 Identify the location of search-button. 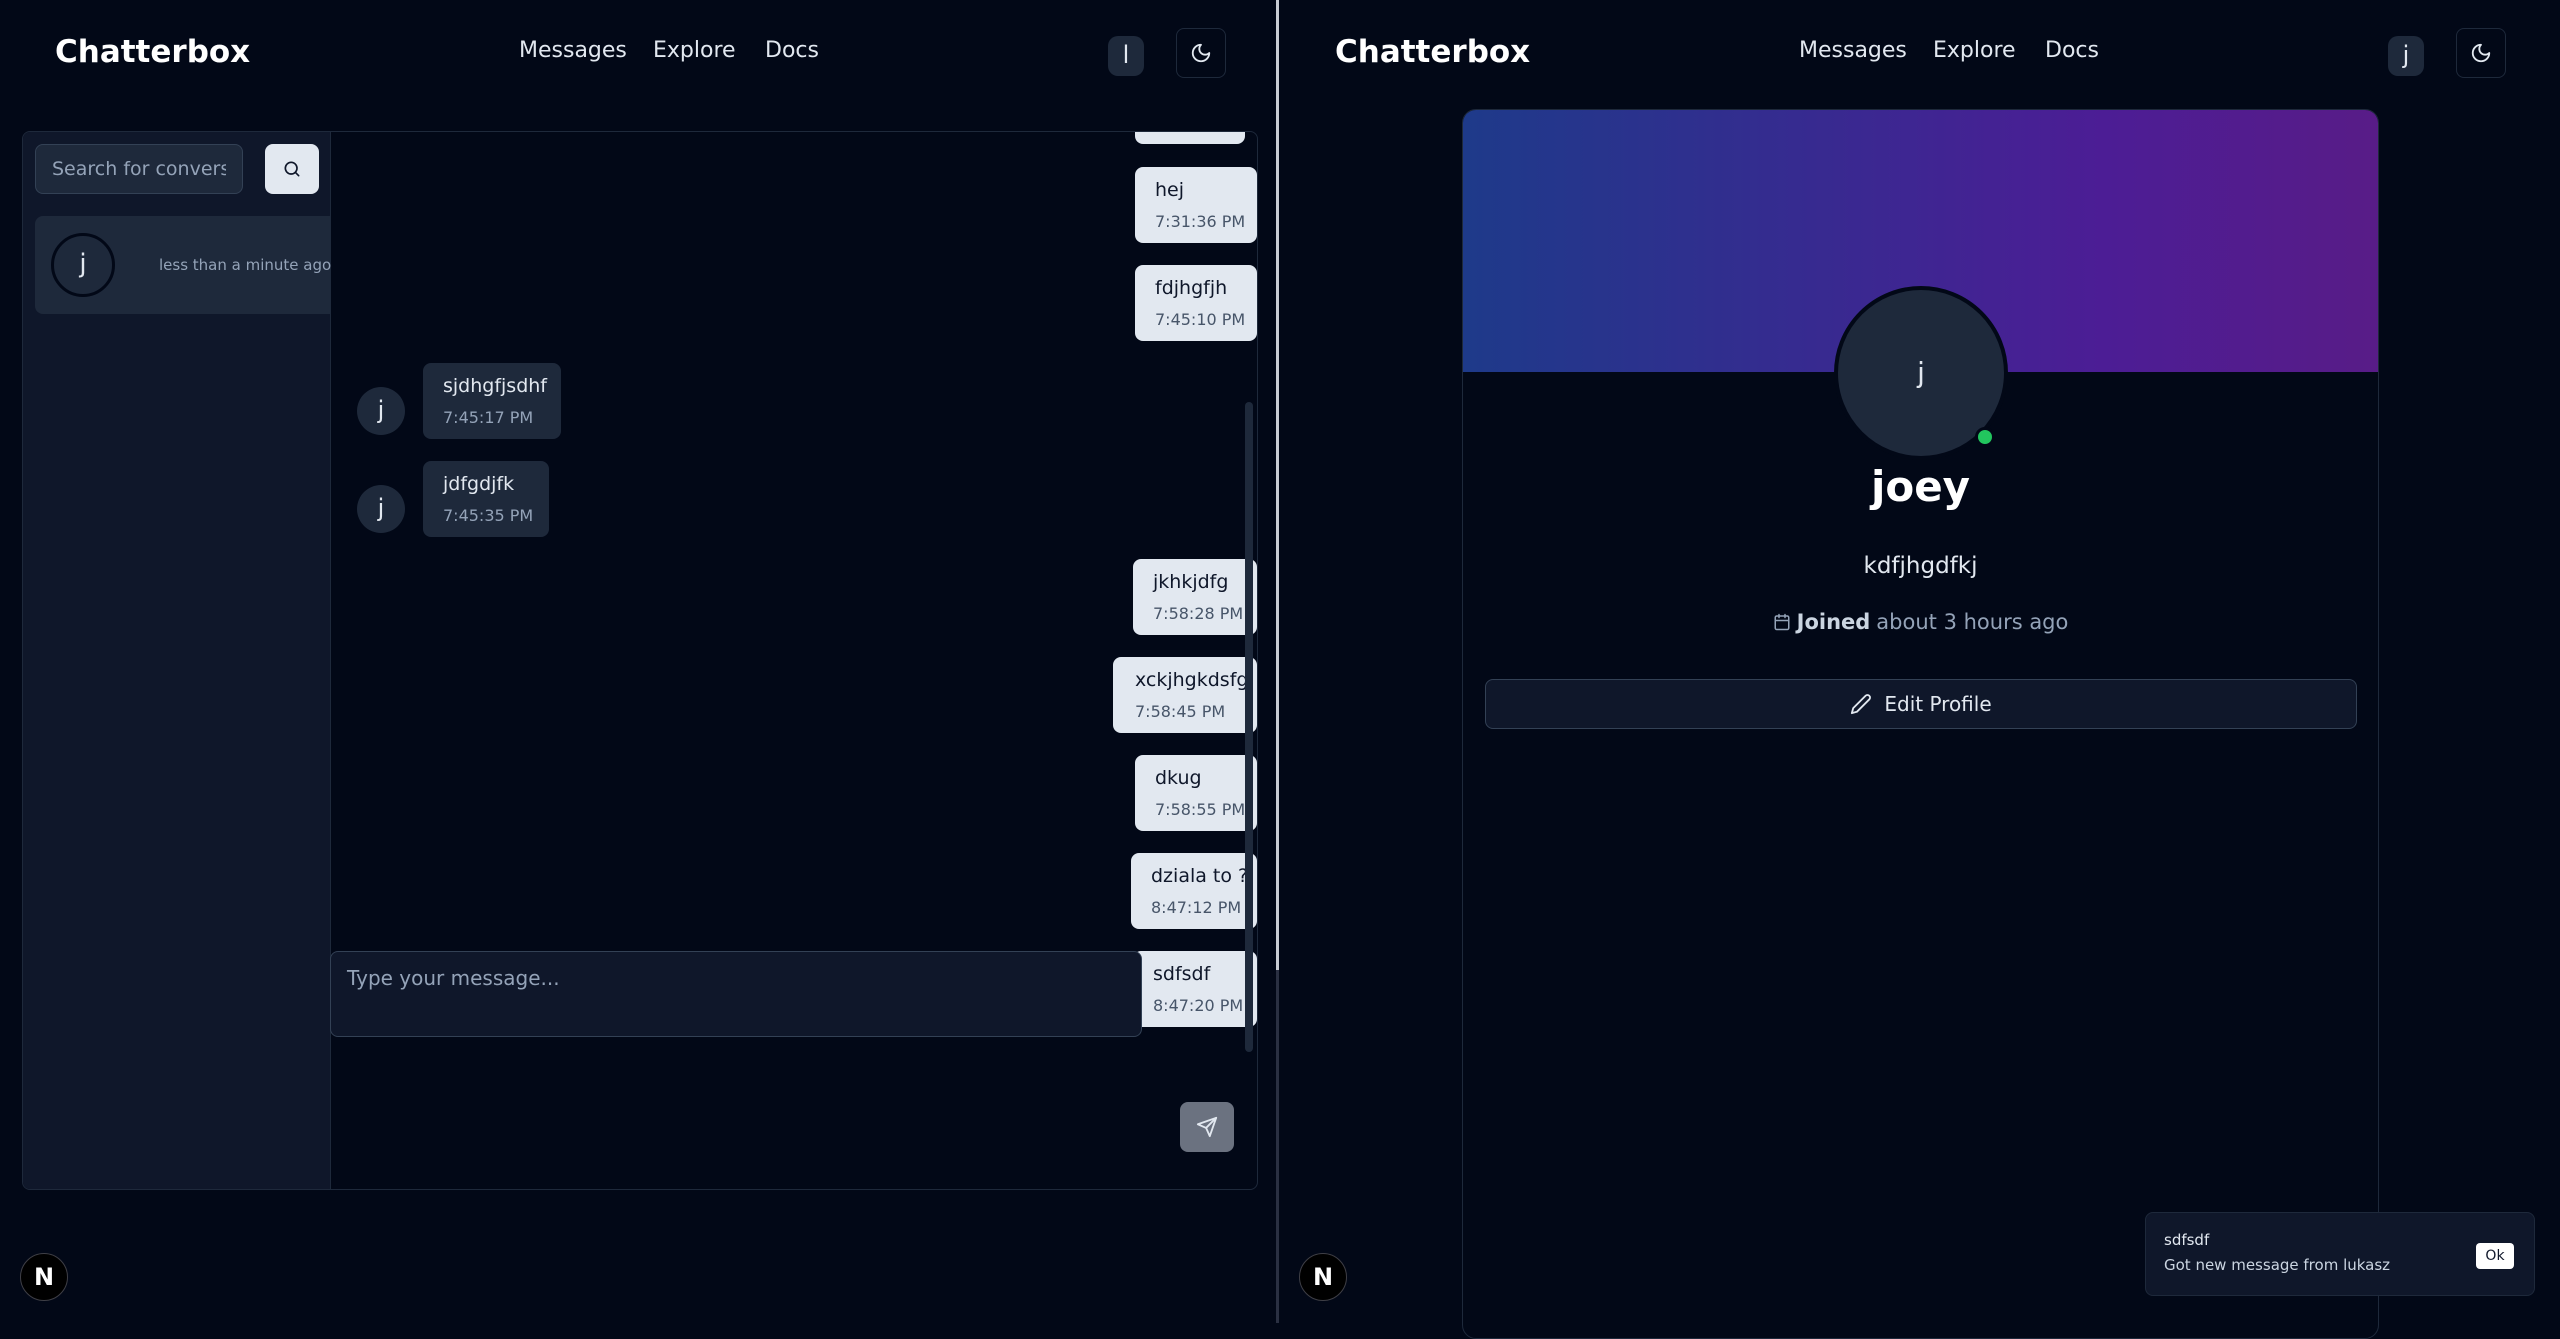
(292, 169).